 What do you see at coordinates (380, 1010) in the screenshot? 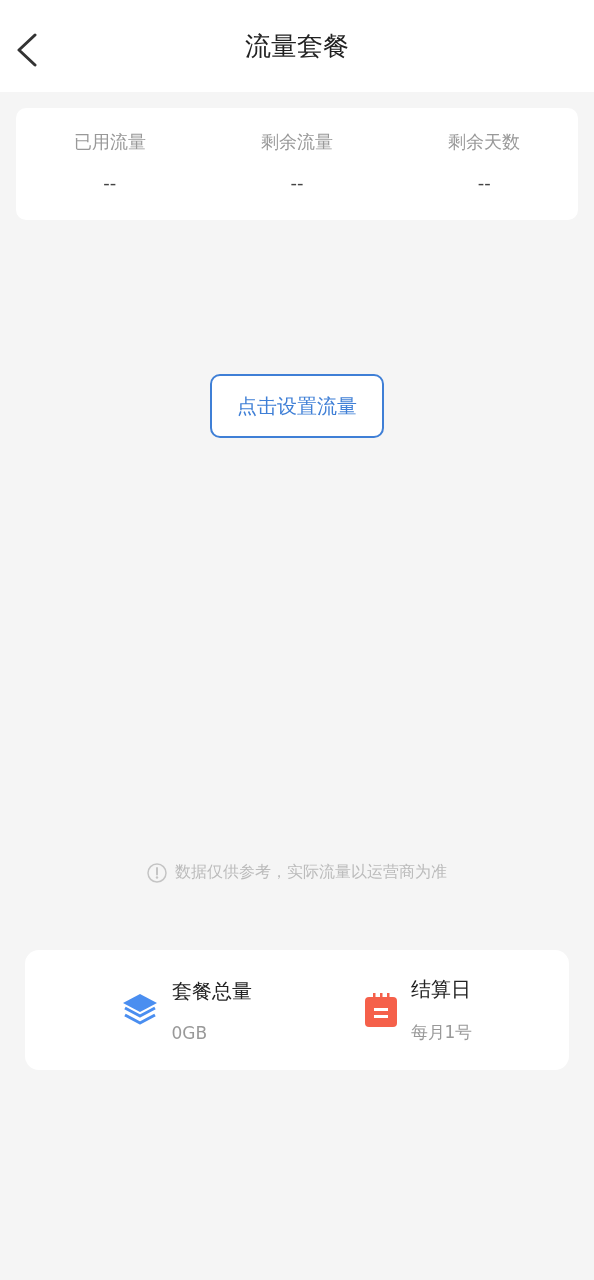
I see `calendar-icon` at bounding box center [380, 1010].